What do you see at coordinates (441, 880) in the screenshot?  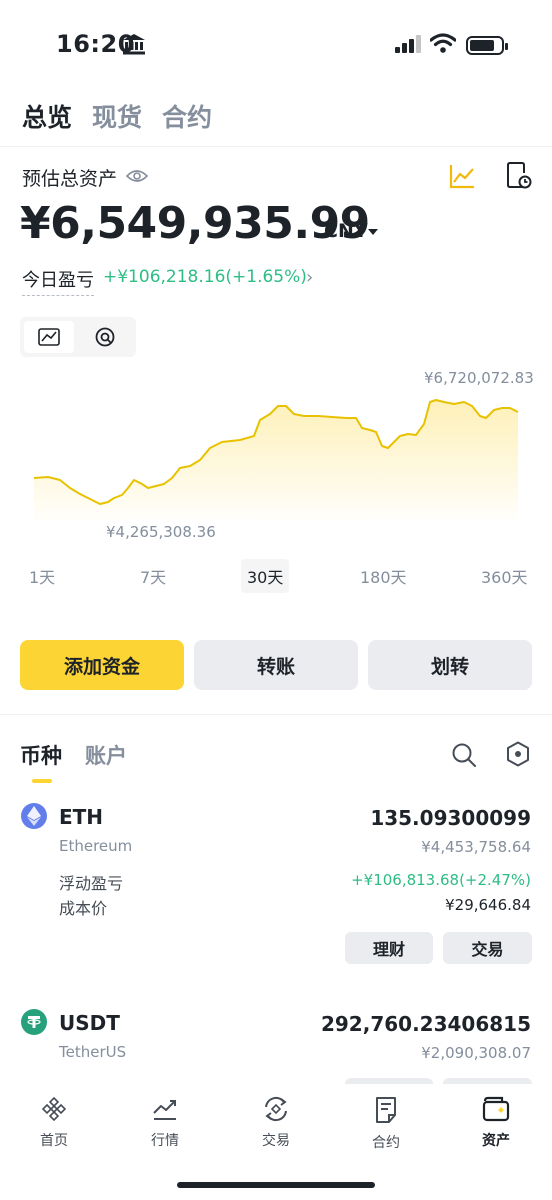 I see `floating-pnl-value: +¥106,813.68(+2.47%)` at bounding box center [441, 880].